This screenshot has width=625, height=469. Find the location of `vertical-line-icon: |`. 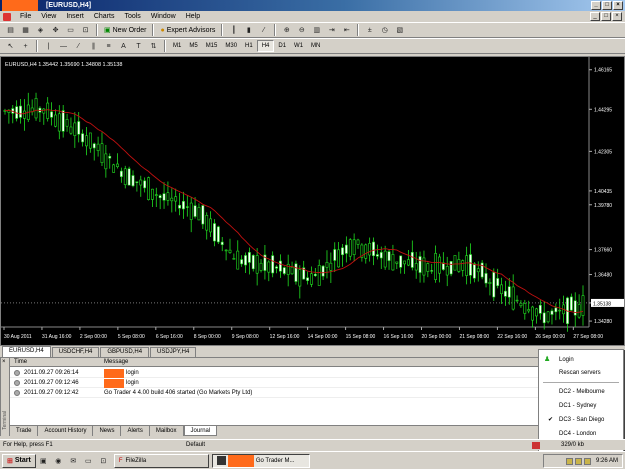

vertical-line-icon: | is located at coordinates (48, 46).